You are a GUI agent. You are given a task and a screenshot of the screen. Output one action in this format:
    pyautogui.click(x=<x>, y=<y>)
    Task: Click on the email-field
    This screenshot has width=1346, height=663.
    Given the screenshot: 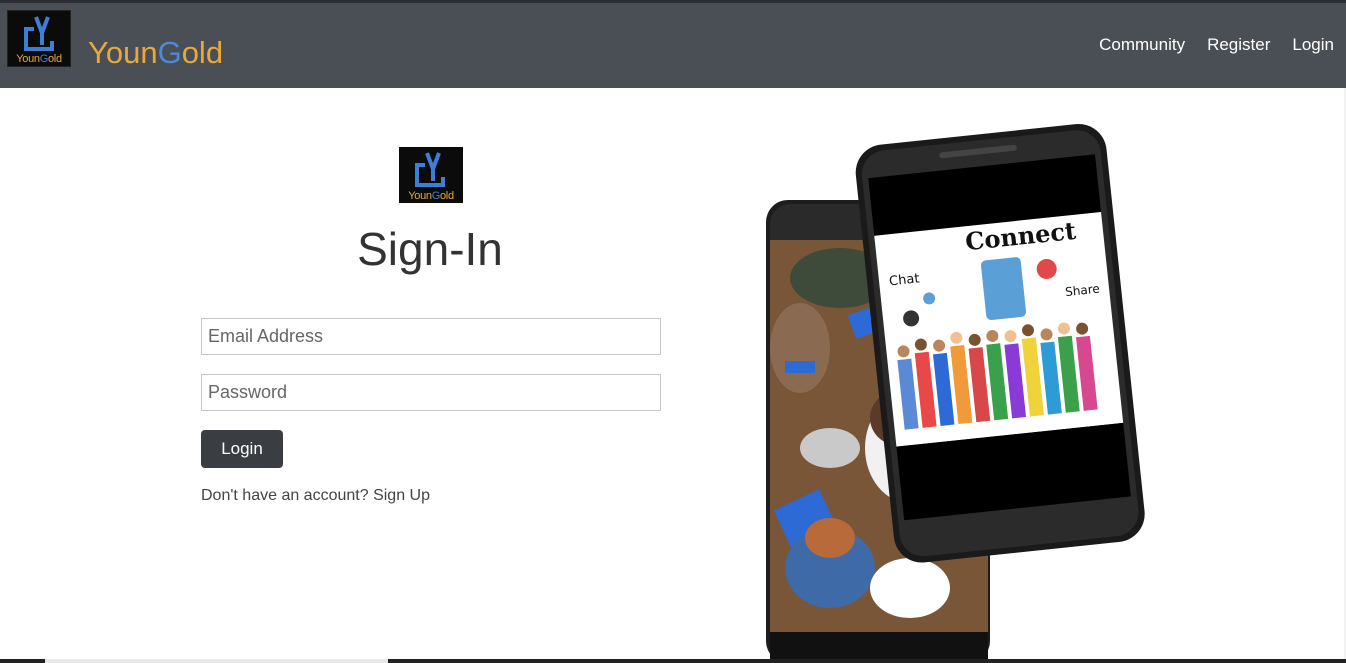 What is the action you would take?
    pyautogui.click(x=431, y=336)
    